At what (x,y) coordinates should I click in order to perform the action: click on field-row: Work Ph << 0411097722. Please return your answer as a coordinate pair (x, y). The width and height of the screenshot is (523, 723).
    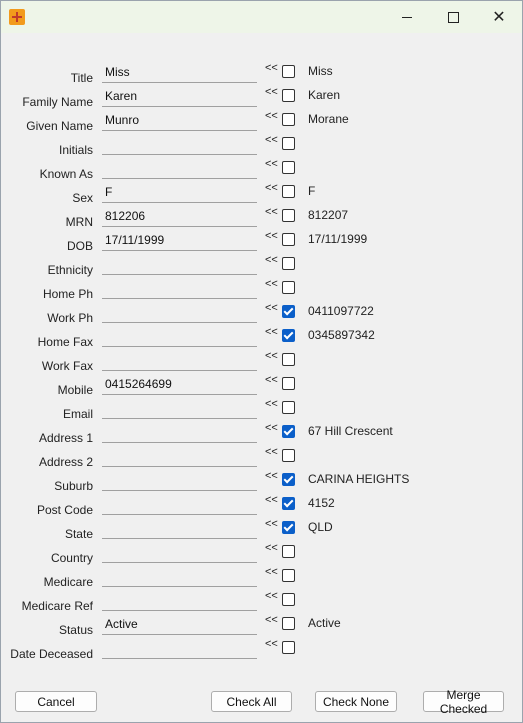
    Looking at the image, I should click on (262, 315).